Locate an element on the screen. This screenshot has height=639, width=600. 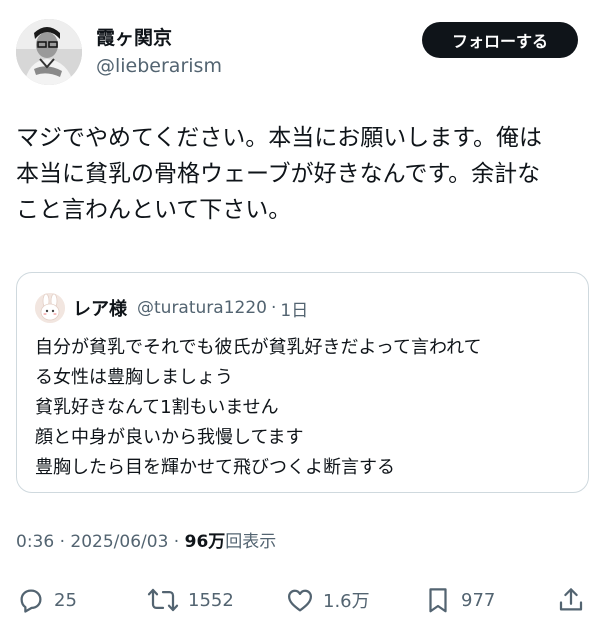
author-names: 霞ヶ関京 @lieberarism is located at coordinates (159, 52).